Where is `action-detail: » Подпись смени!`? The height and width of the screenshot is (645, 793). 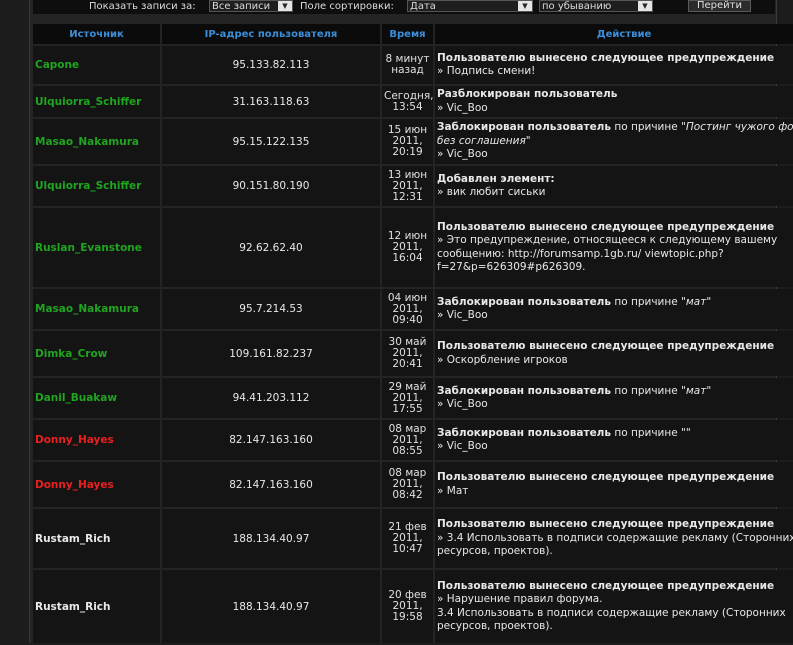
action-detail: » Подпись смени! is located at coordinates (486, 71).